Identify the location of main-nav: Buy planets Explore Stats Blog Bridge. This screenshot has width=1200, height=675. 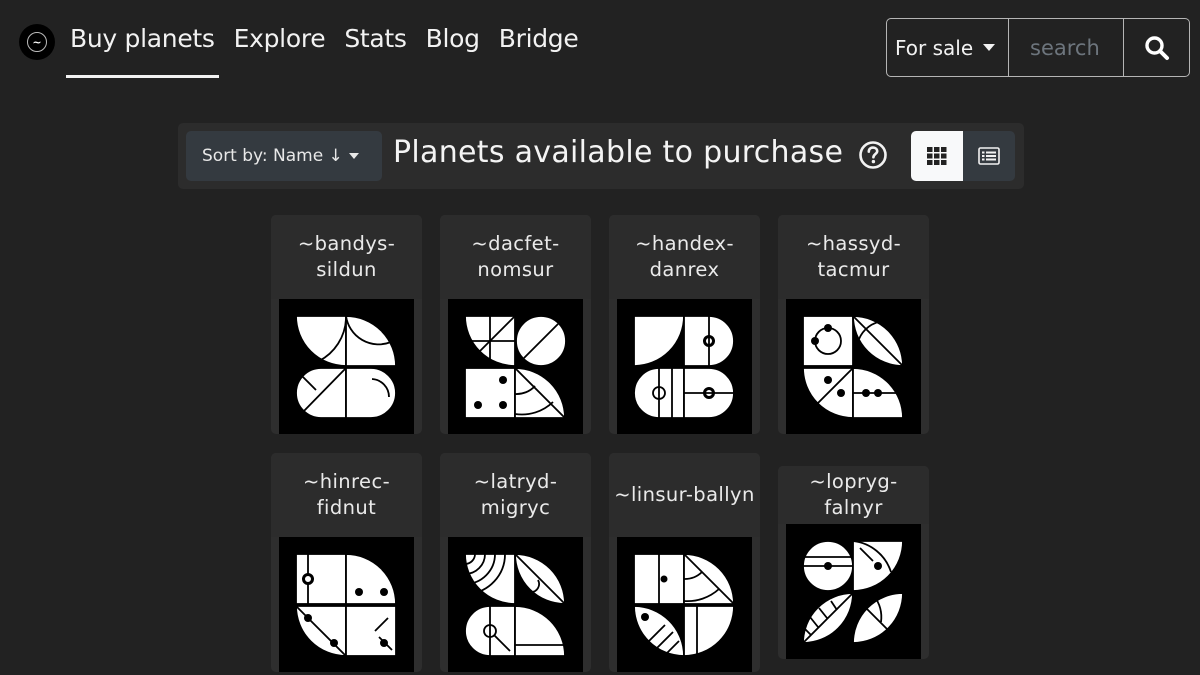
(329, 48).